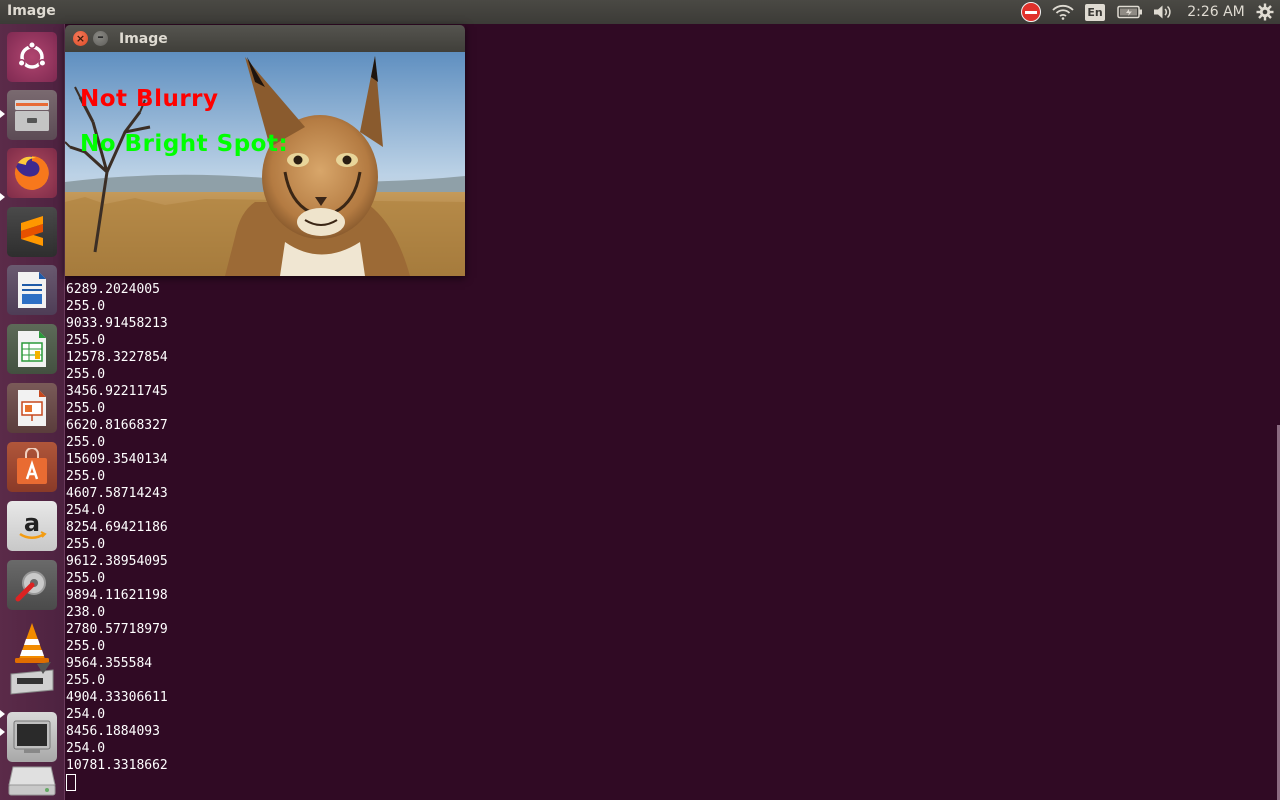  What do you see at coordinates (32, 173) in the screenshot?
I see `firefox-icon` at bounding box center [32, 173].